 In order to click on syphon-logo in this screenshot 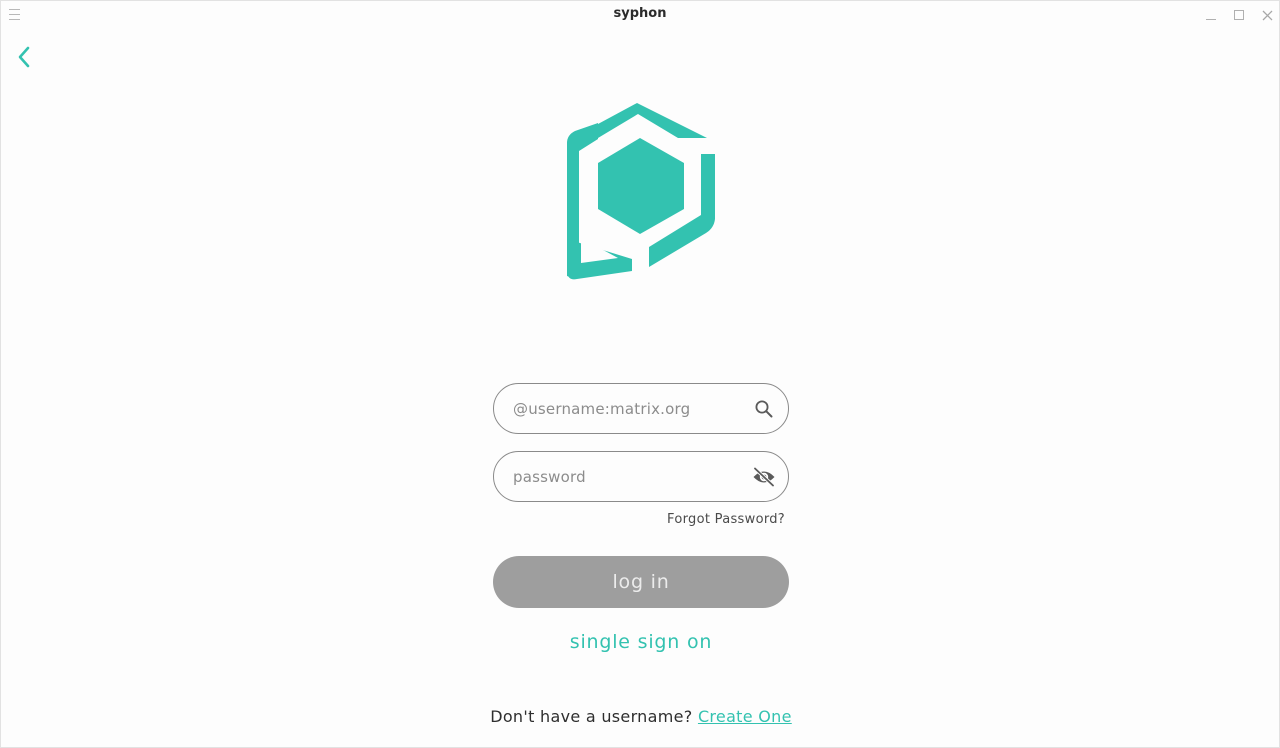, I will do `click(641, 192)`.